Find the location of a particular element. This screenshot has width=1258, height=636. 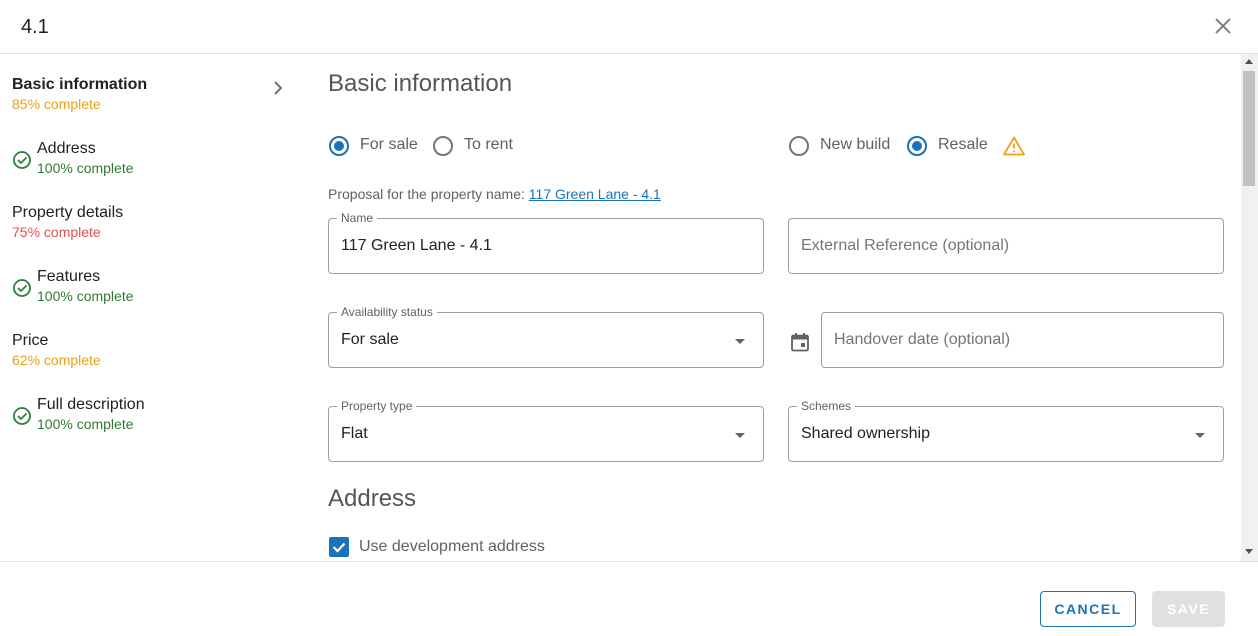

radio-label: To rent is located at coordinates (488, 144).